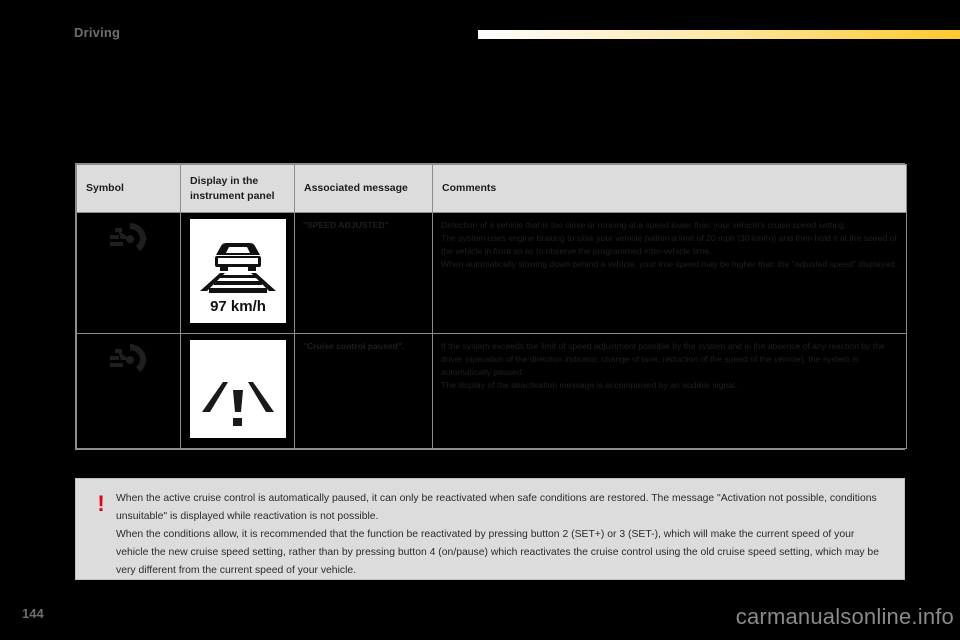 Image resolution: width=960 pixels, height=640 pixels. I want to click on cell-display-panel: 97 km/h, so click(237, 273).